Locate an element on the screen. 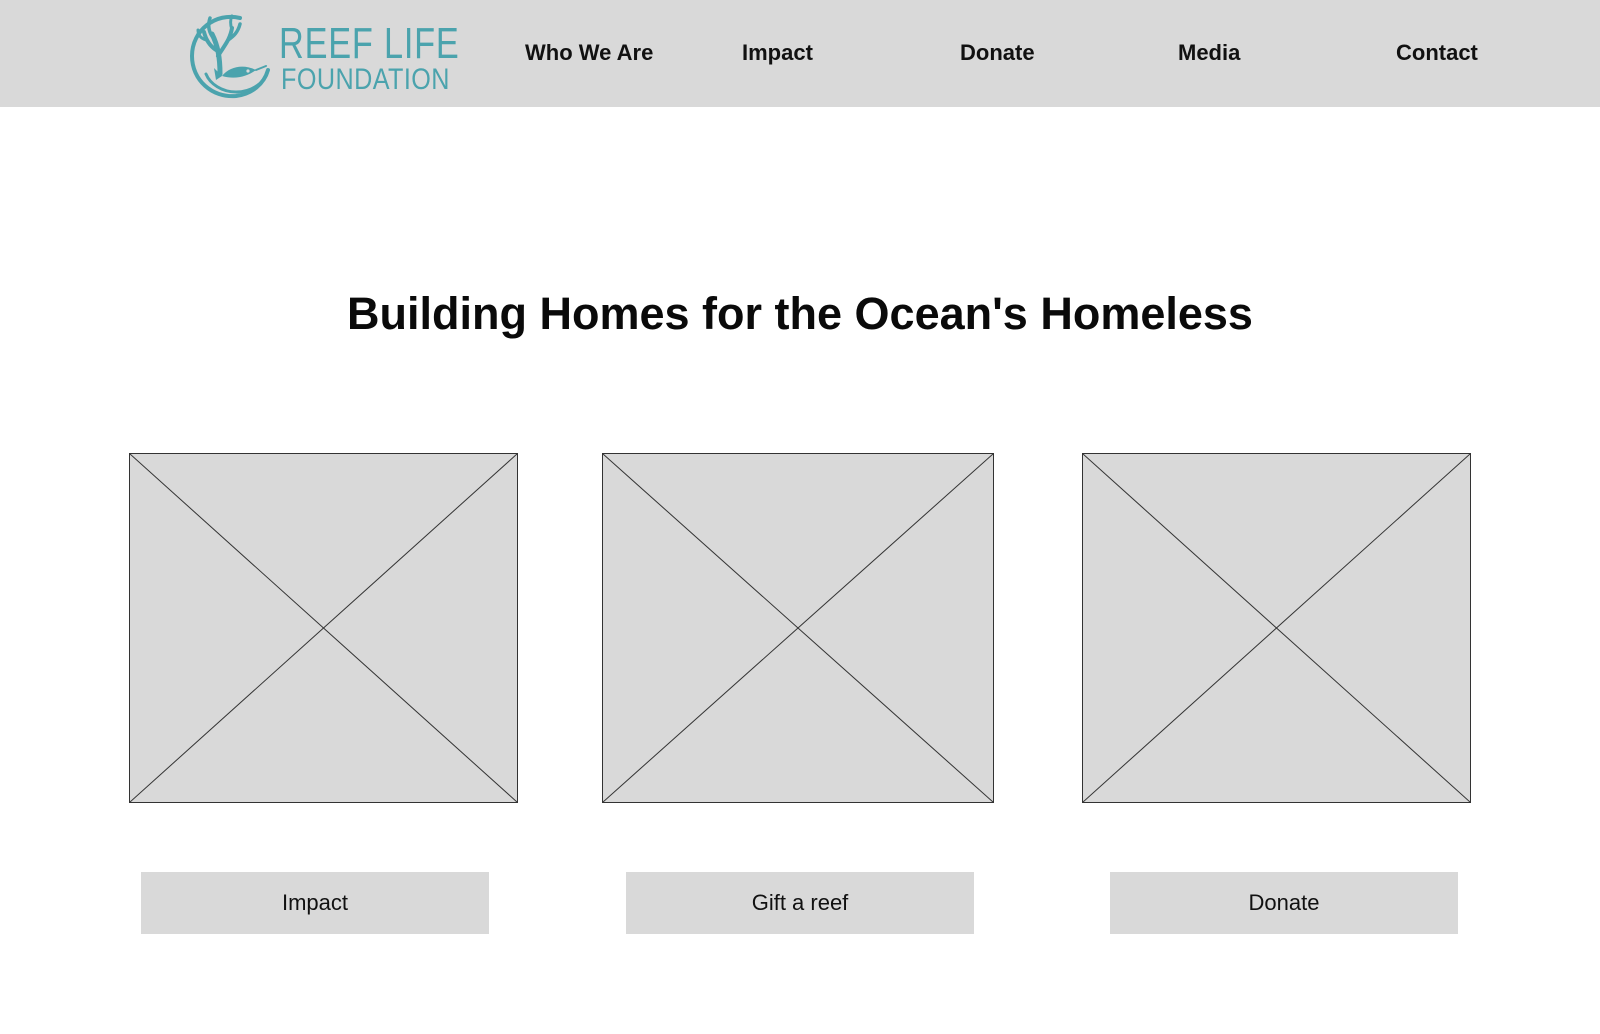 This screenshot has height=1034, width=1600. donate-button: Donate is located at coordinates (1284, 903).